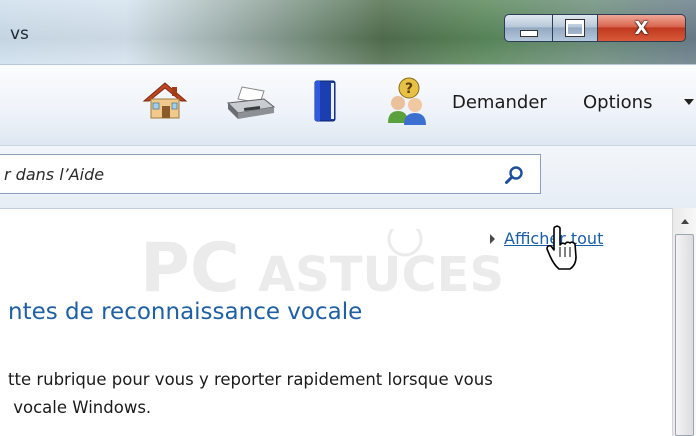 The image size is (696, 436). I want to click on print-button, so click(250, 105).